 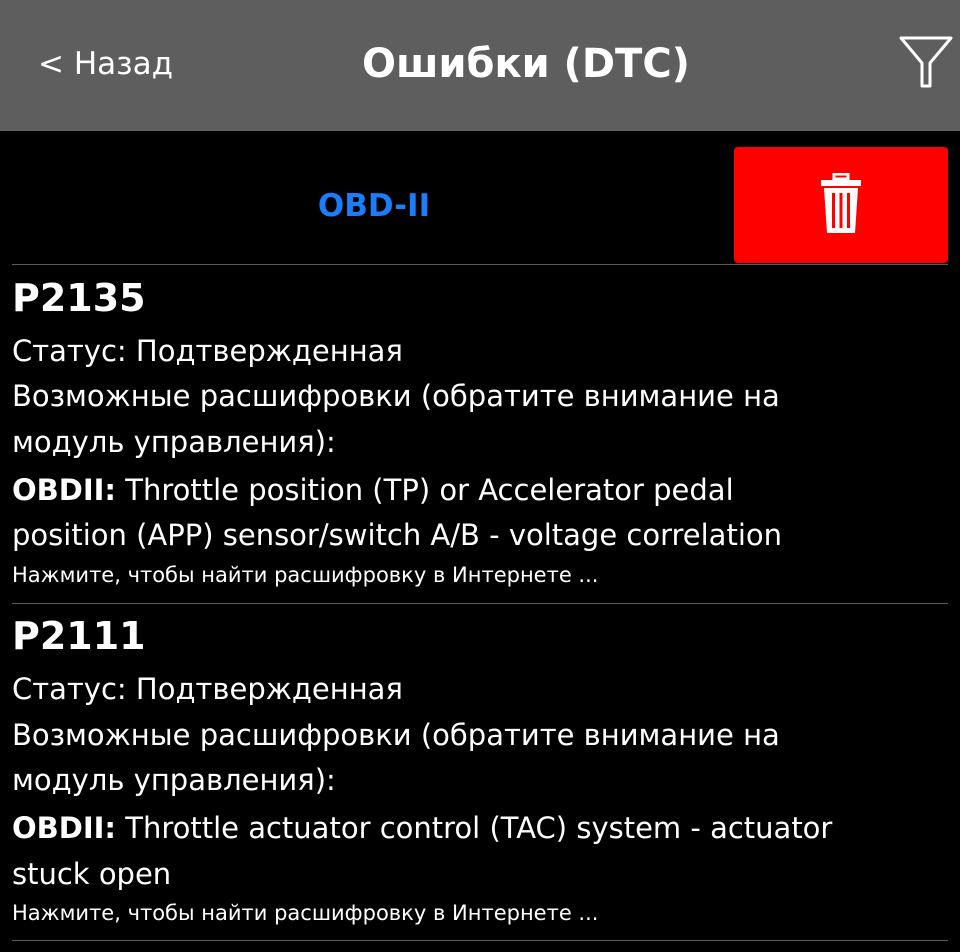 What do you see at coordinates (374, 206) in the screenshot?
I see `protocol-label: OBD-II` at bounding box center [374, 206].